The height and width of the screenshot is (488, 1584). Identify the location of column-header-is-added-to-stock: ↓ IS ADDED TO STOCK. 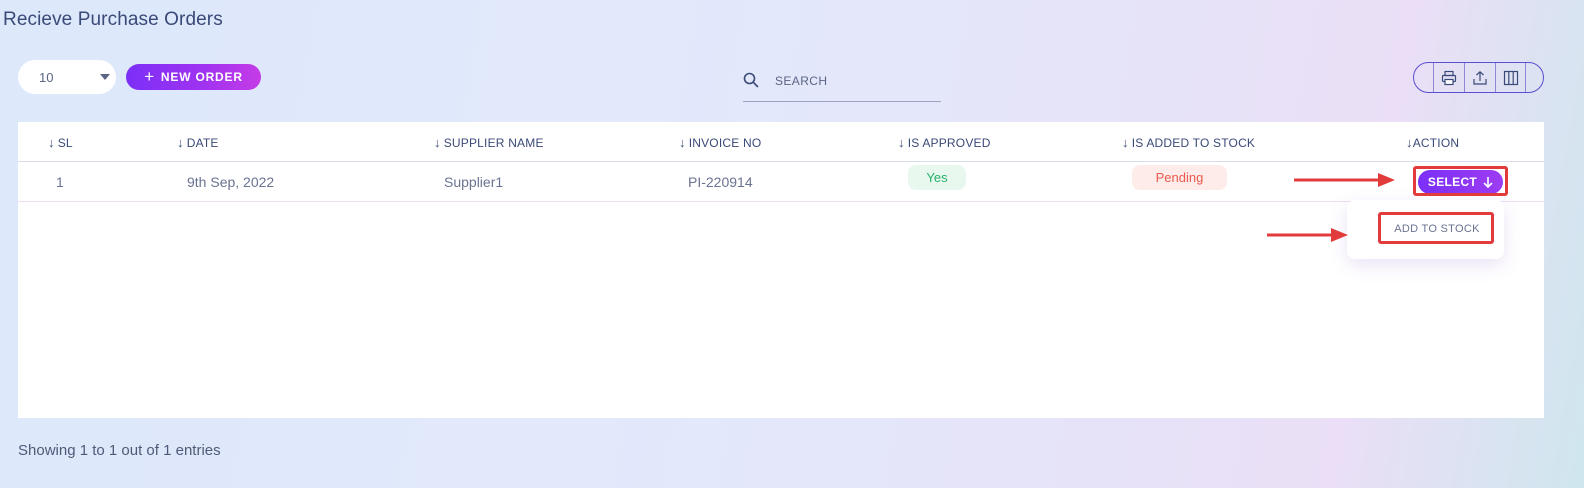
(1188, 142).